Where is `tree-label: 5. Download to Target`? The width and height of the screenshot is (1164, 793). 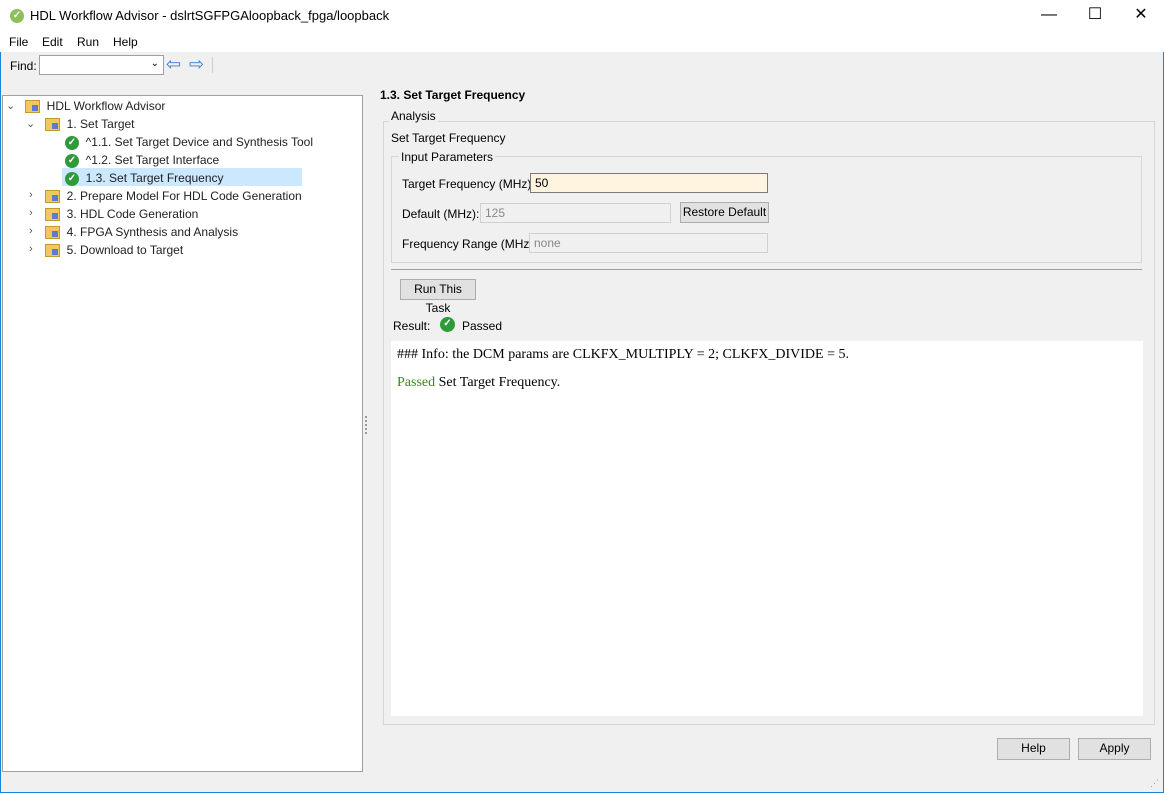
tree-label: 5. Download to Target is located at coordinates (125, 250).